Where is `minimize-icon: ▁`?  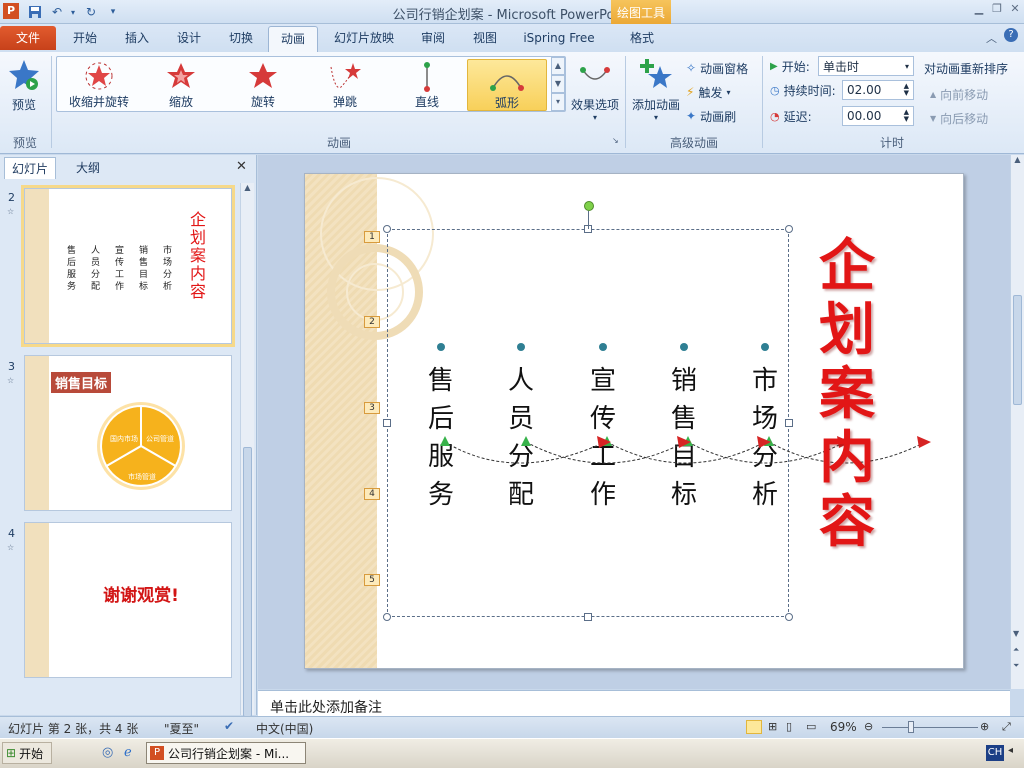 minimize-icon: ▁ is located at coordinates (979, 9).